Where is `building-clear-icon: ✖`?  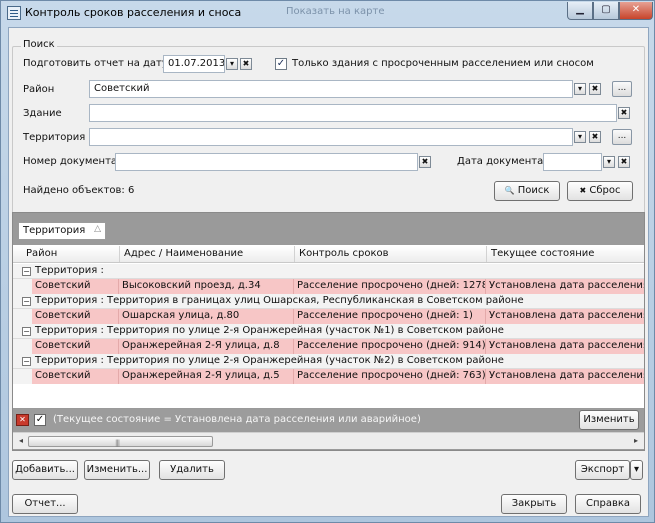
building-clear-icon: ✖ is located at coordinates (624, 113).